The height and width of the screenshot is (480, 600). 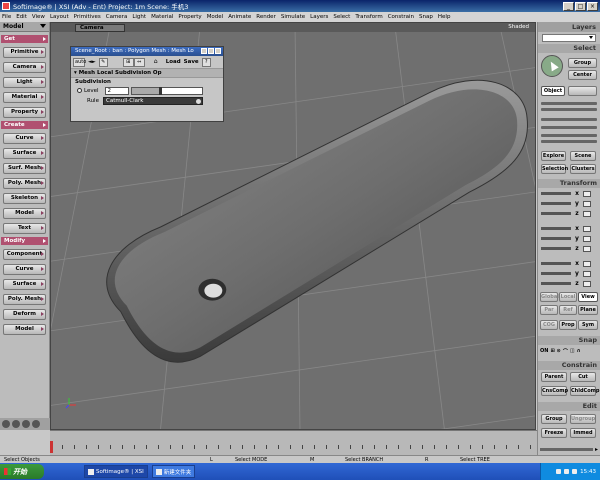 What do you see at coordinates (552, 66) in the screenshot?
I see `select-arrow-icon` at bounding box center [552, 66].